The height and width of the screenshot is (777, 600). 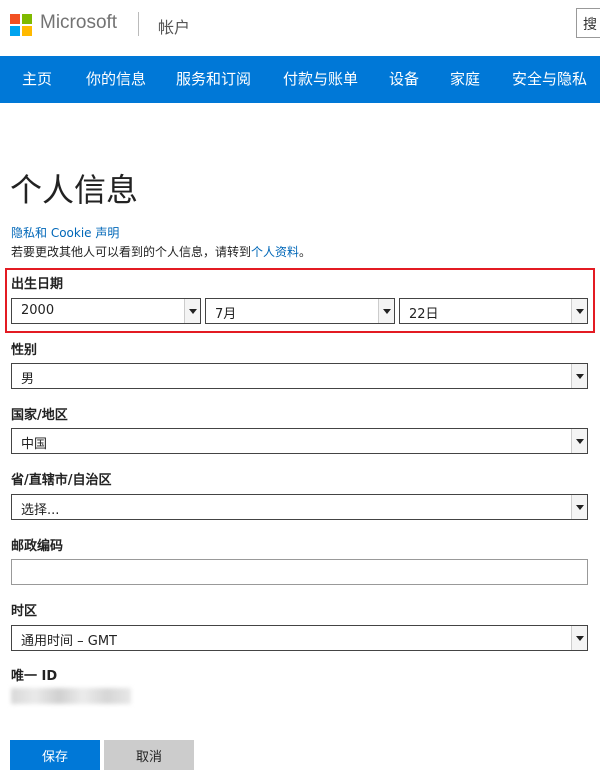 I want to click on logo-square-green, so click(x=27, y=19).